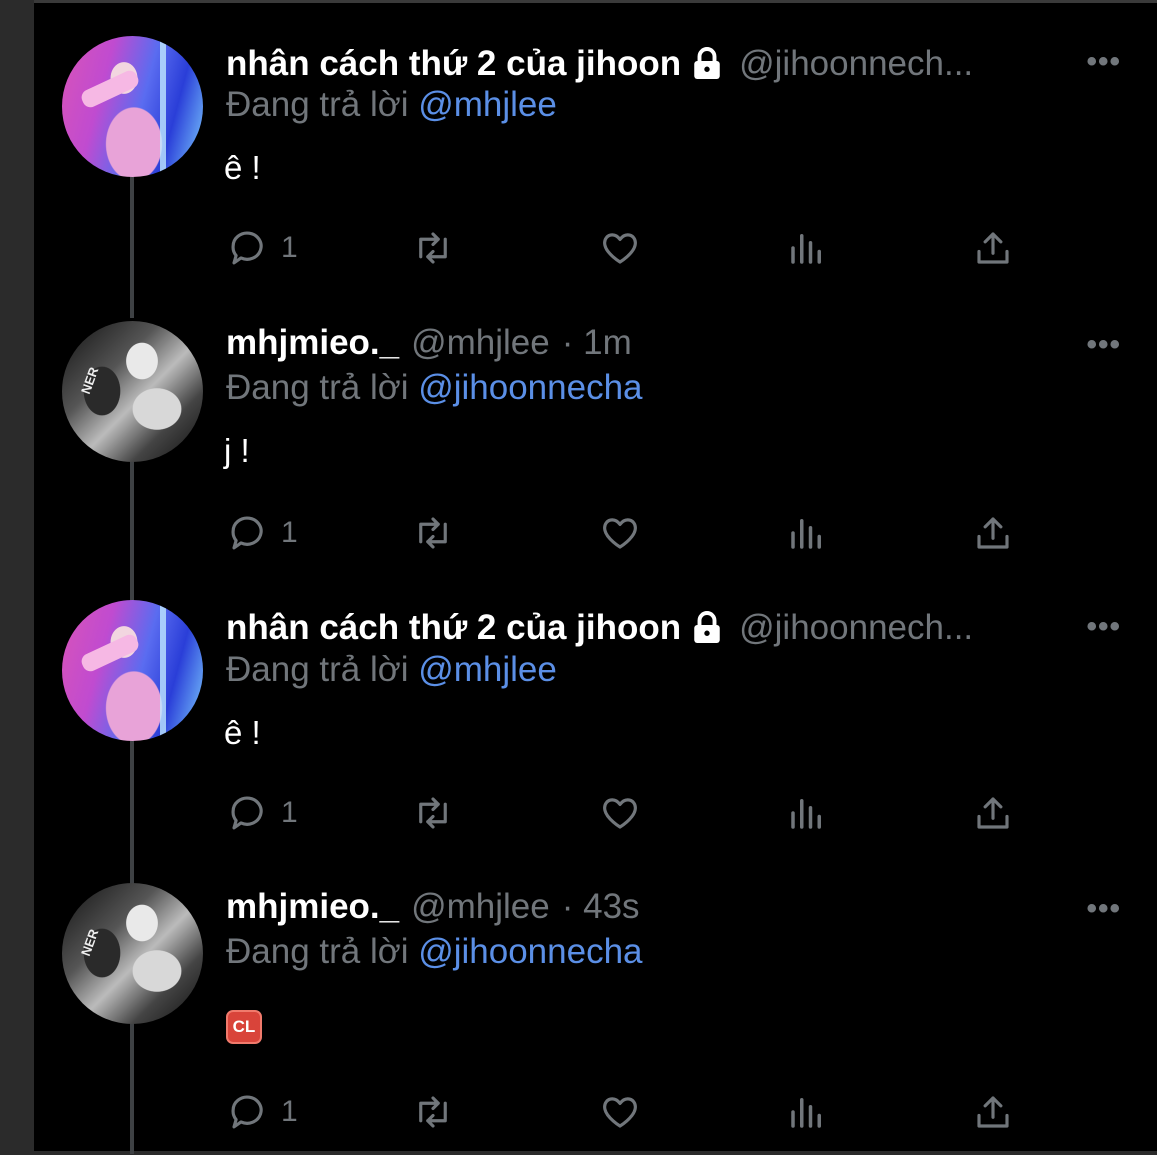 Image resolution: width=1157 pixels, height=1155 pixels. I want to click on tweet-text: j !, so click(237, 450).